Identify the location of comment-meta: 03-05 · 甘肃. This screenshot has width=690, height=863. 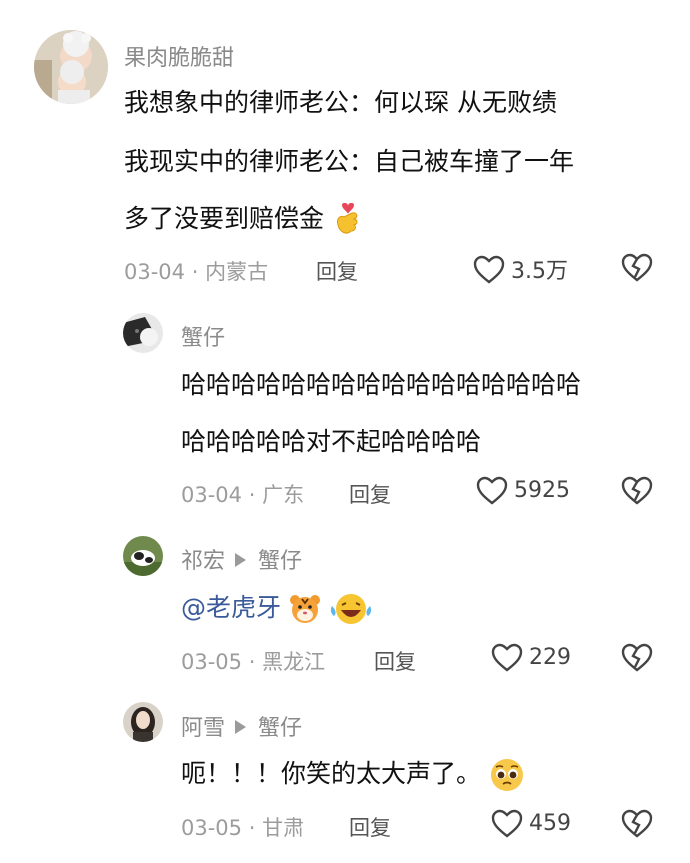
(242, 827).